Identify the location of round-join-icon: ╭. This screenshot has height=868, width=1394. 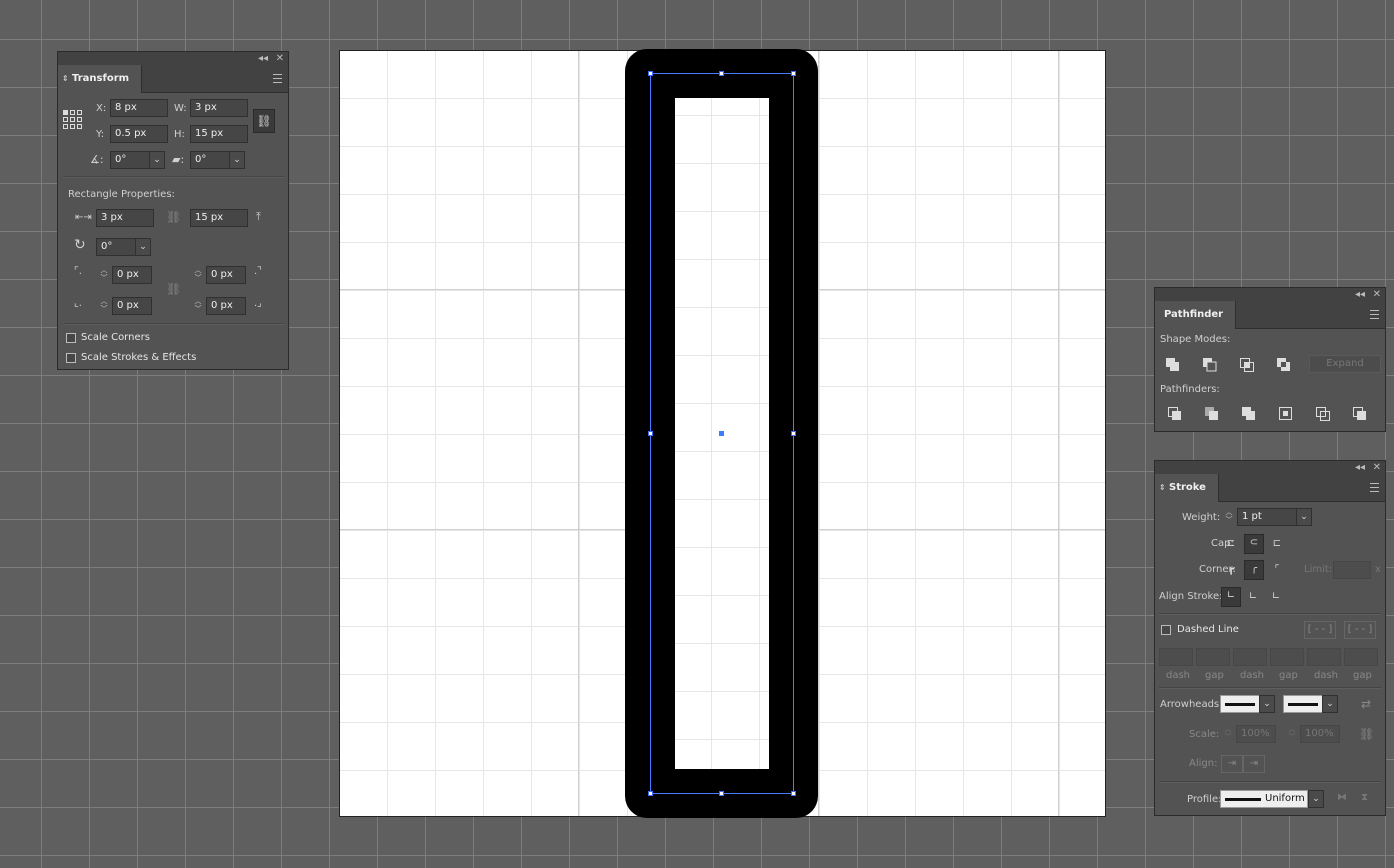
(1254, 570).